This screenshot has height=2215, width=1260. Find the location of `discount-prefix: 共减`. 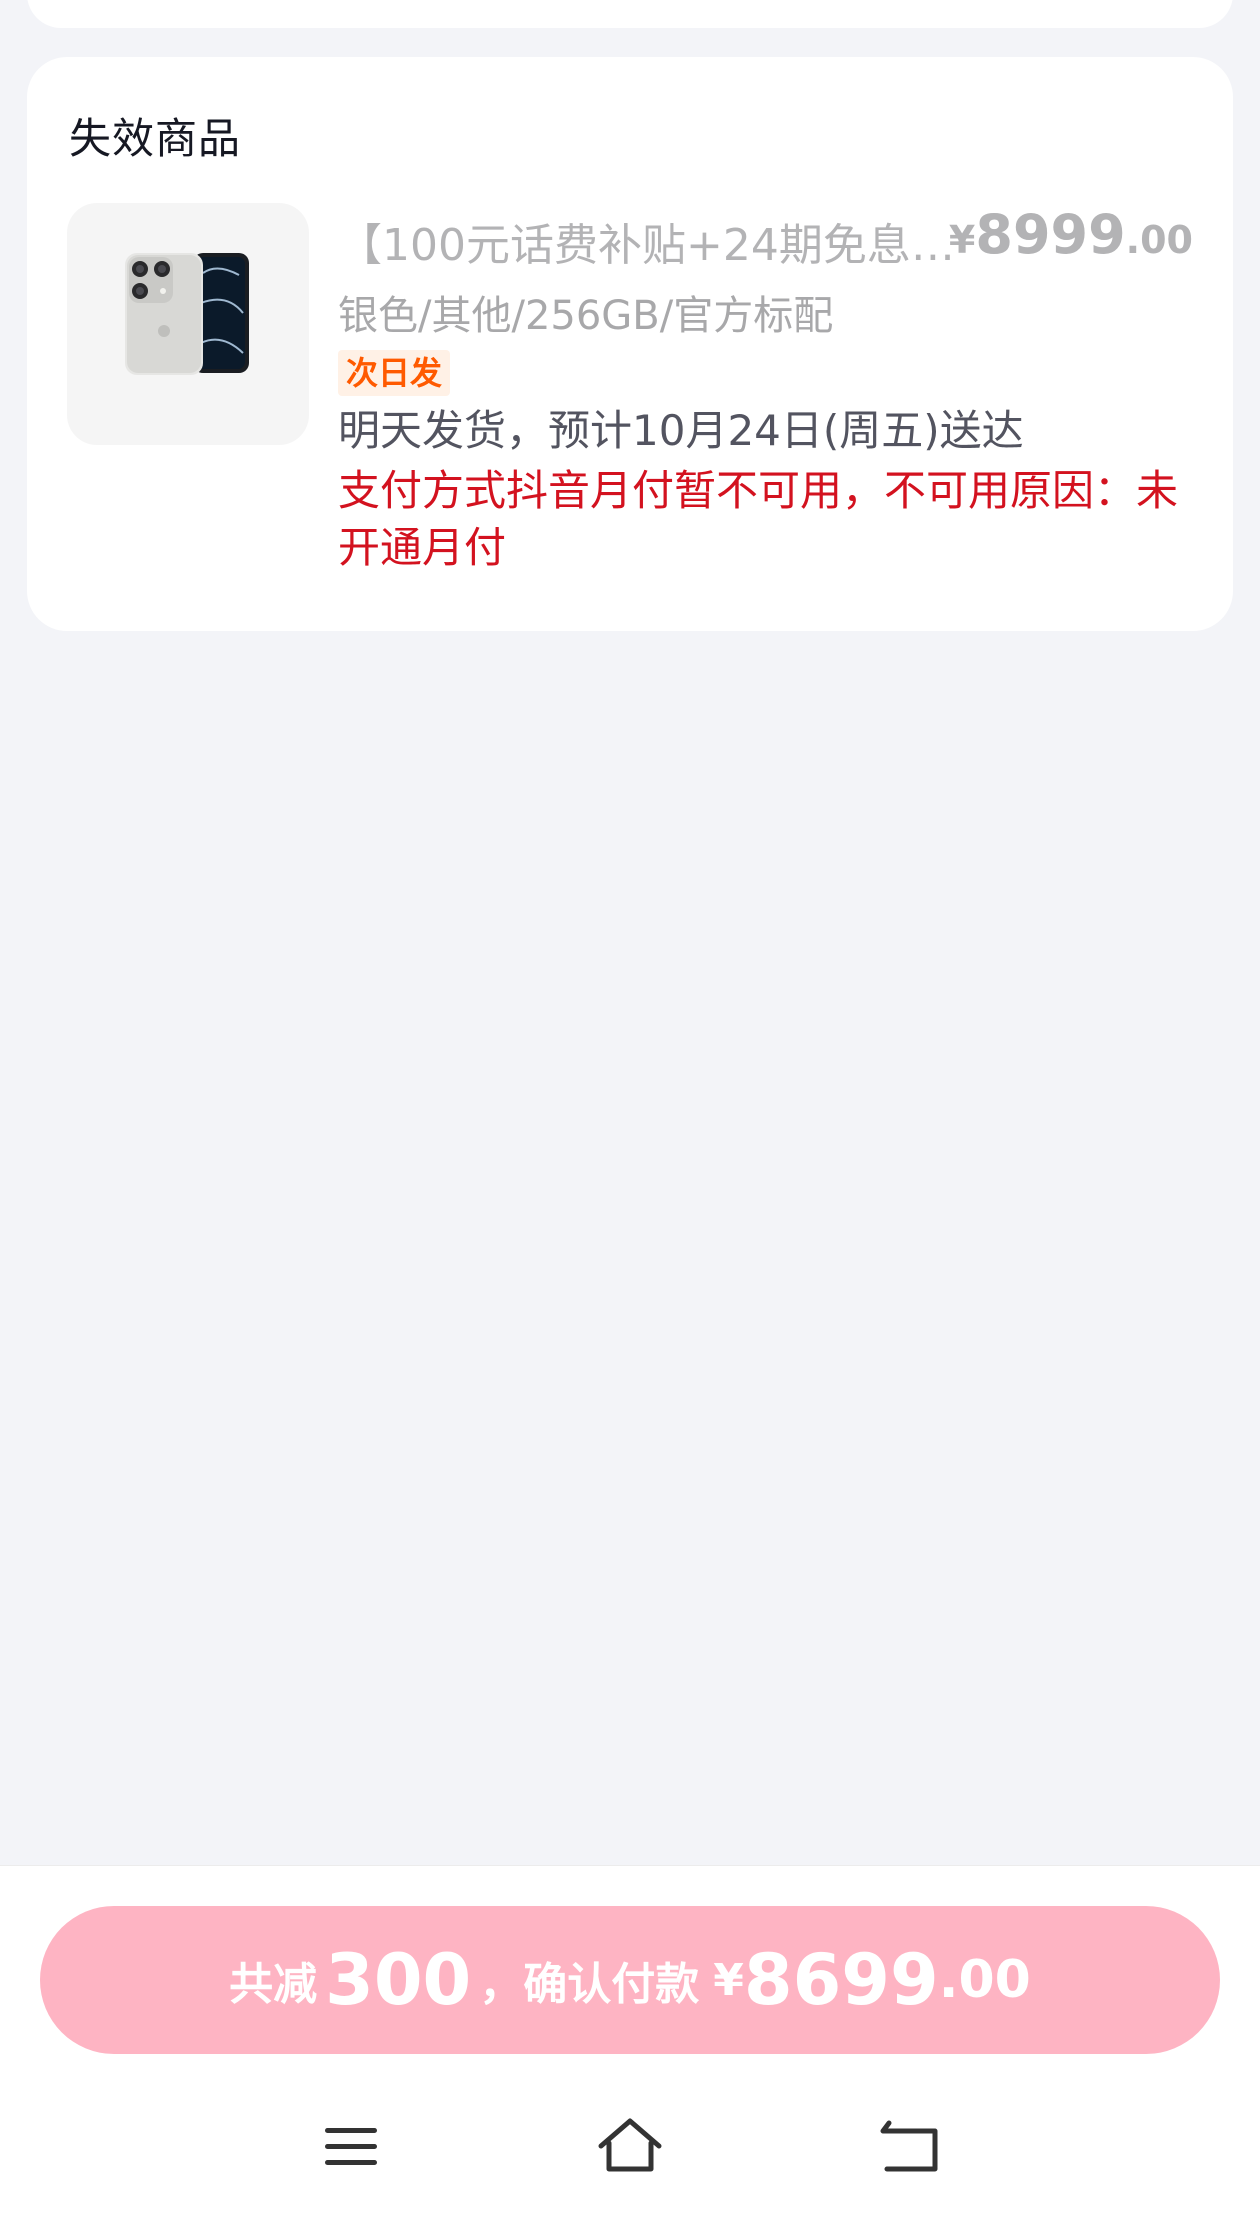

discount-prefix: 共减 is located at coordinates (273, 1984).